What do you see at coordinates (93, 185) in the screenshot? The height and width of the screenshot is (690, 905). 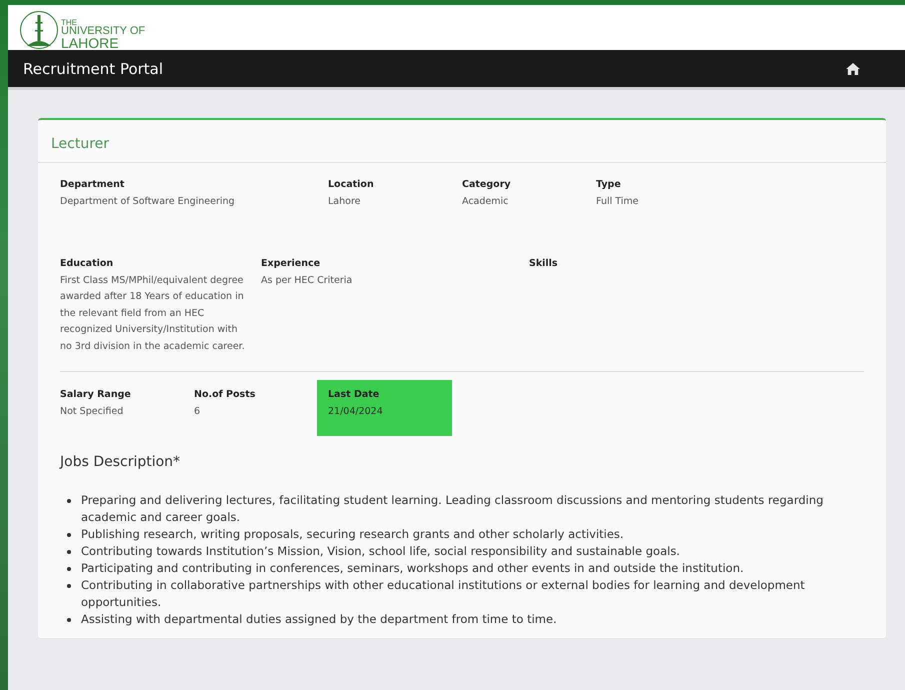 I see `field-label: Department` at bounding box center [93, 185].